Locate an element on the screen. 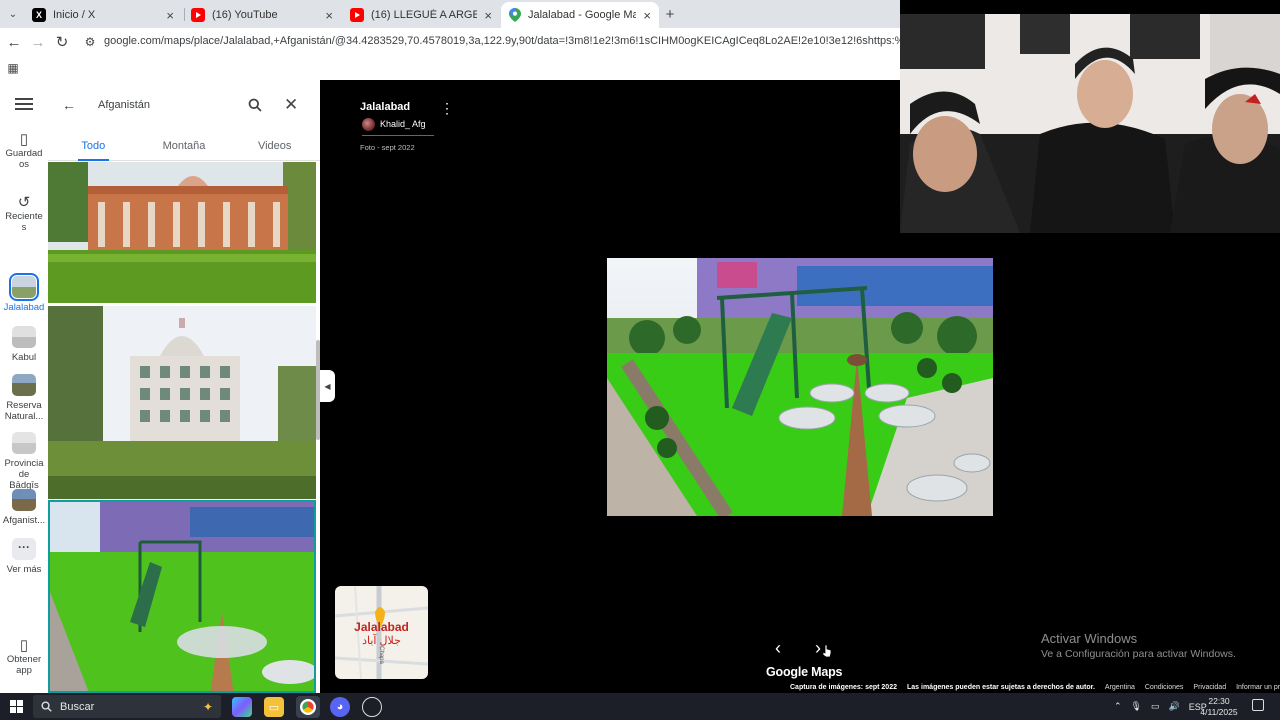  mini-map-road-label: Chapa is located at coordinates (380, 655).